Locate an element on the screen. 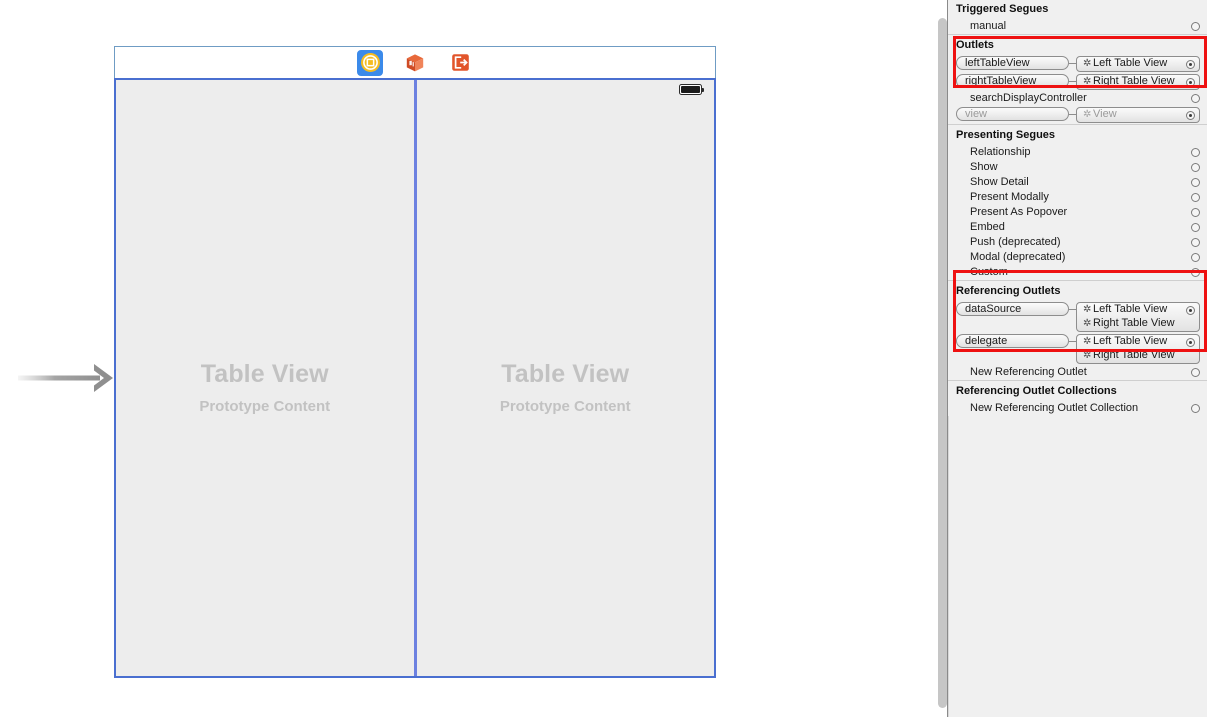  outlet-connection-row: leftTableView ✲ Left Table View is located at coordinates (1077, 64).